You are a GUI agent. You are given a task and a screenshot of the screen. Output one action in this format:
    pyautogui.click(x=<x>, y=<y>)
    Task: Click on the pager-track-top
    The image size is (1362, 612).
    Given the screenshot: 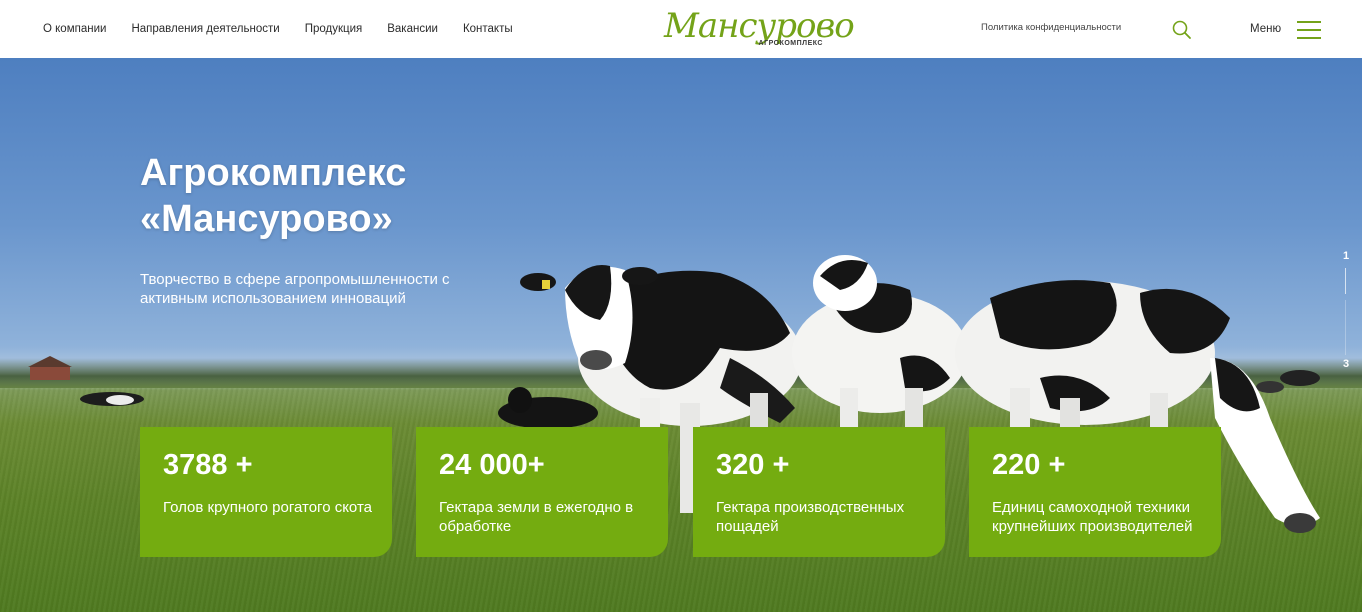 What is the action you would take?
    pyautogui.click(x=1345, y=281)
    